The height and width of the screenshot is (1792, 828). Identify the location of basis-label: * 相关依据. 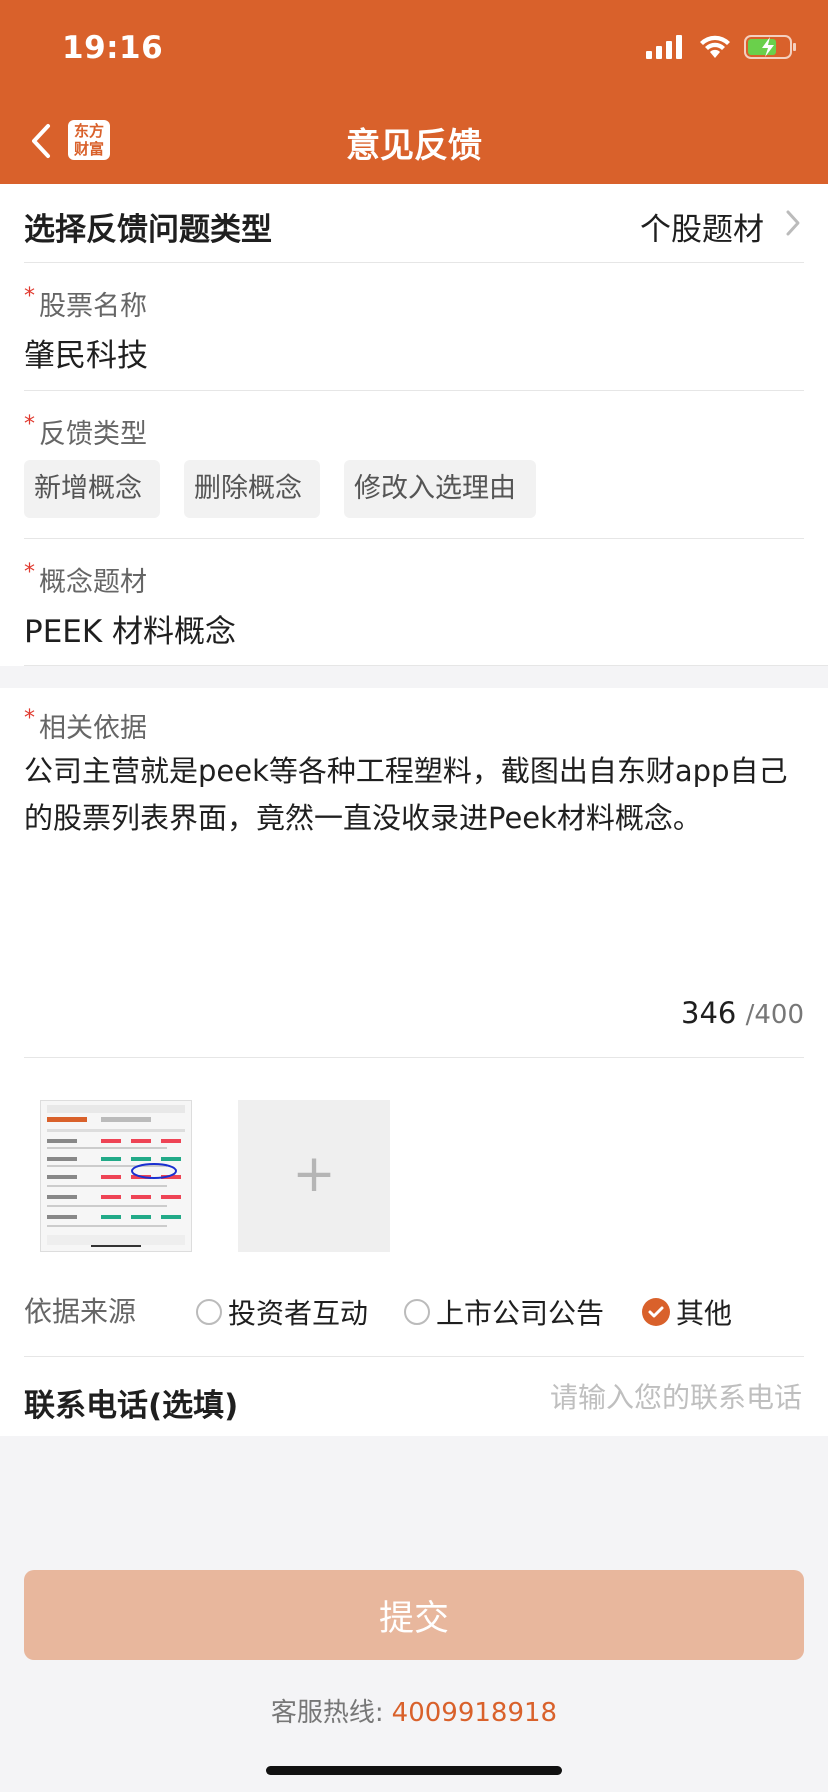
(85, 725).